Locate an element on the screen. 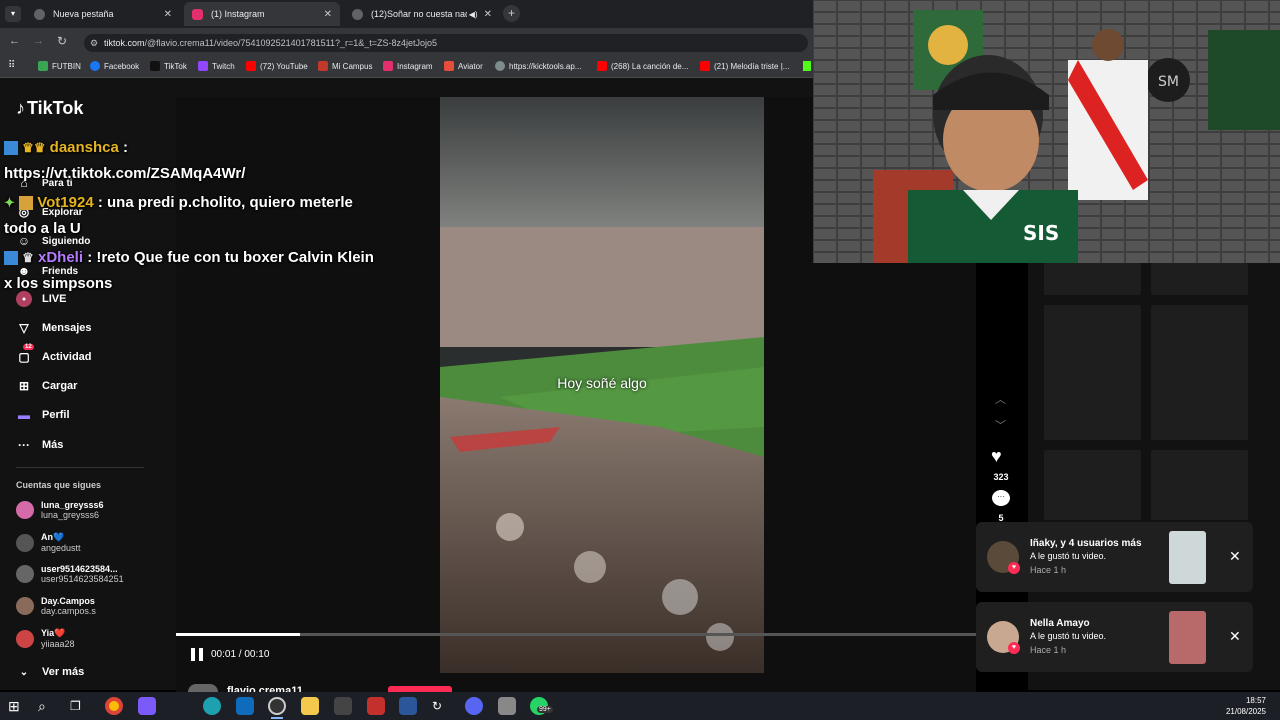 Image resolution: width=1280 pixels, height=720 pixels. following-account: luna_greysss6 luna_greysss6 is located at coordinates (60, 510).